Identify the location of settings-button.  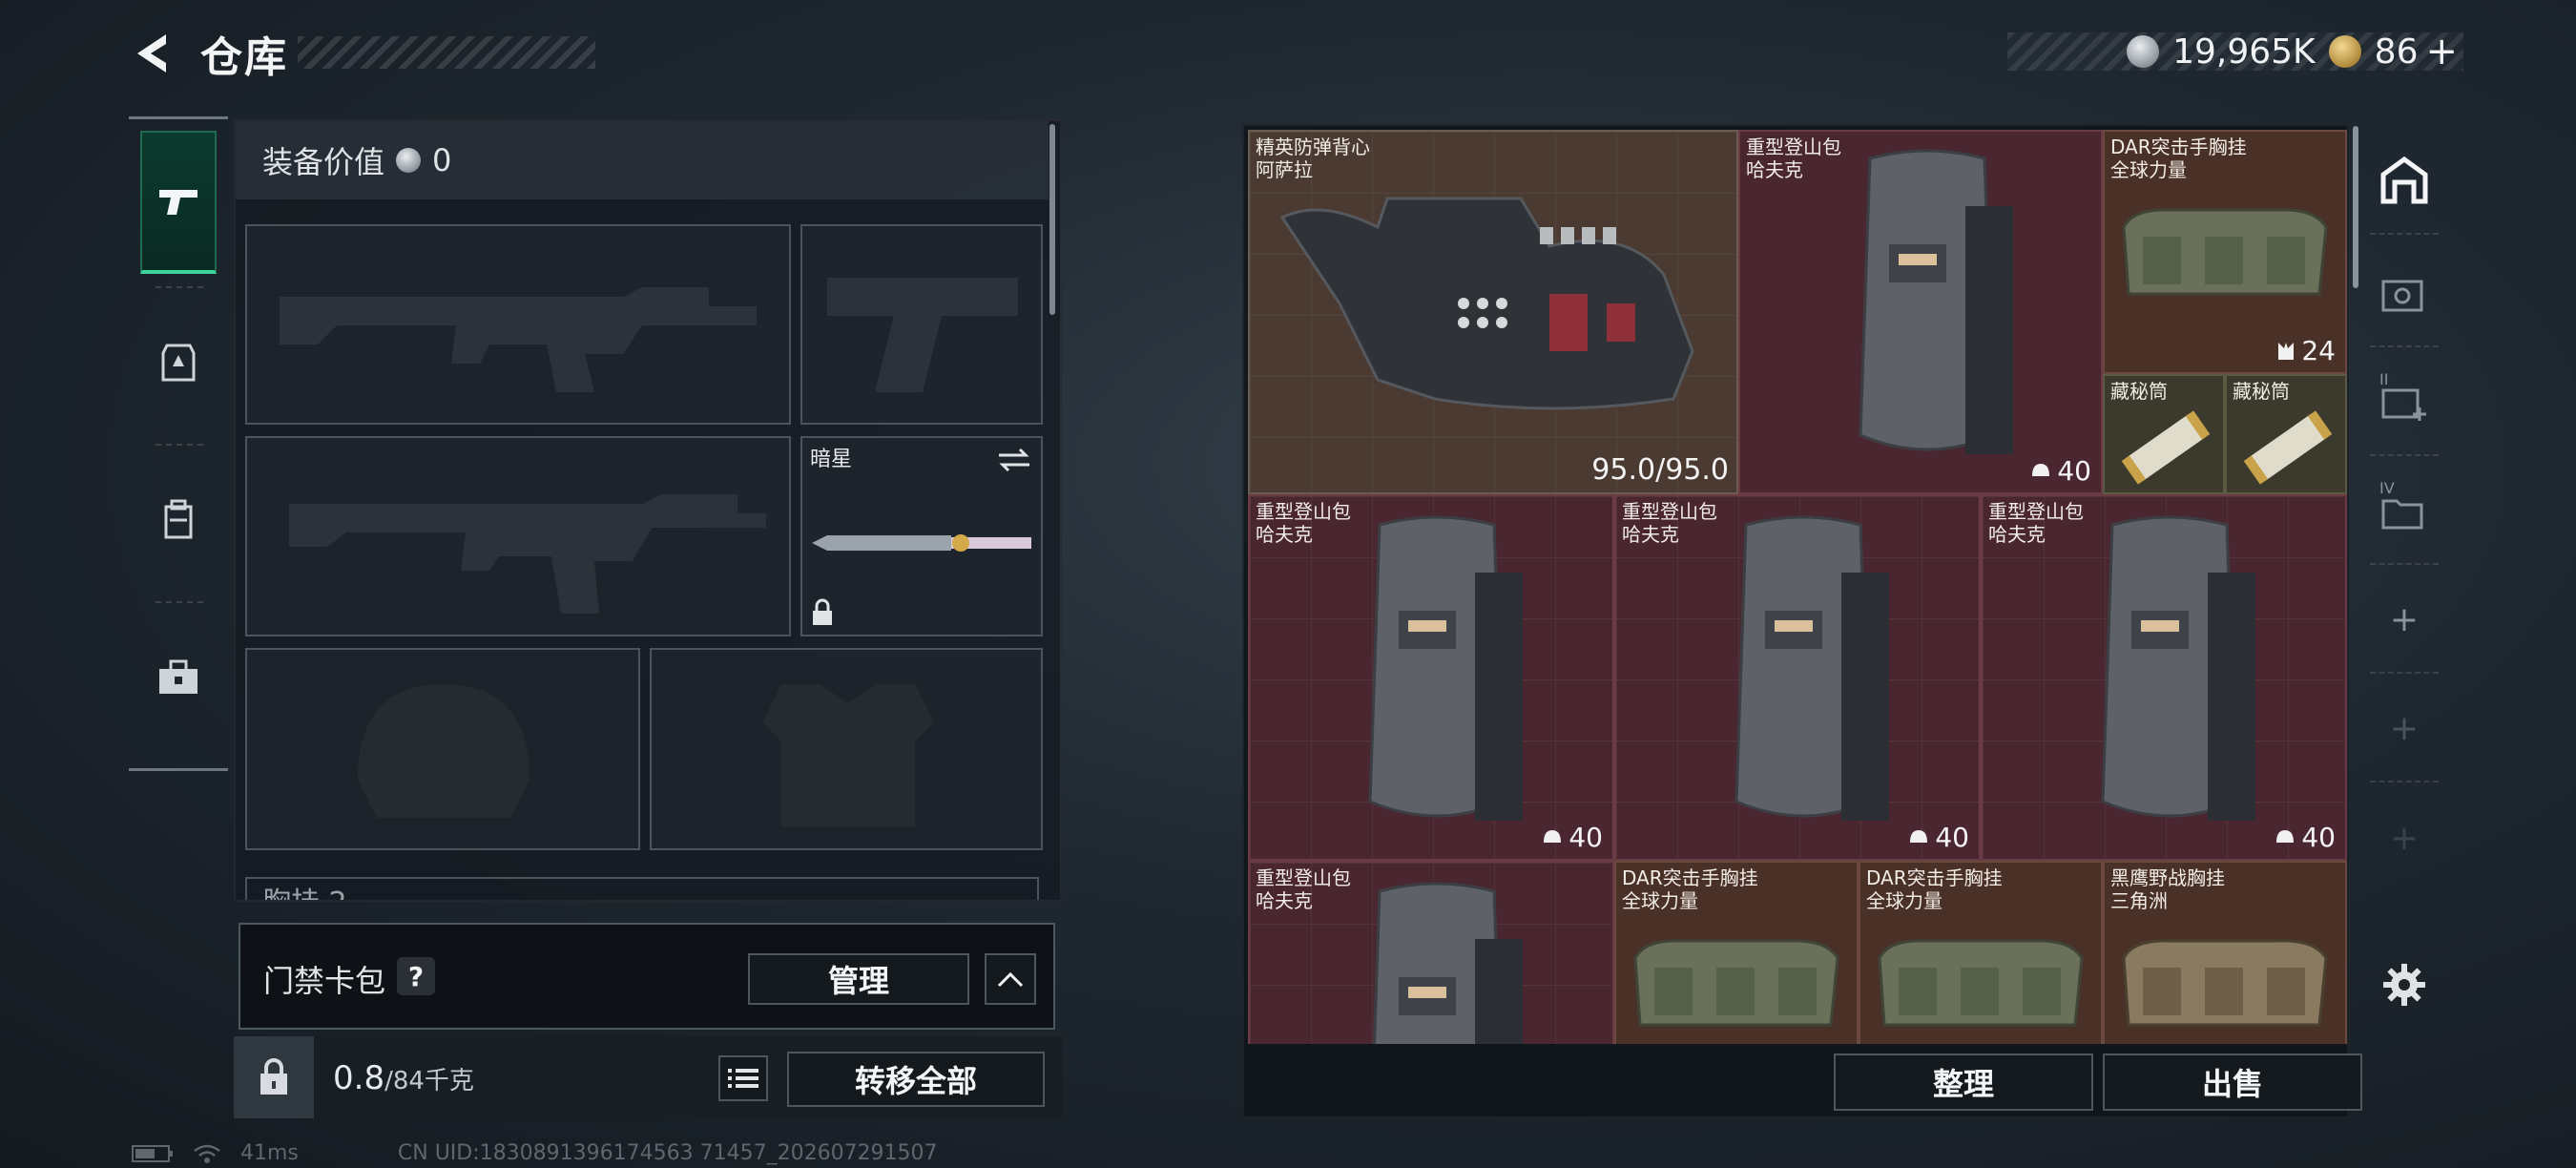
(2404, 985).